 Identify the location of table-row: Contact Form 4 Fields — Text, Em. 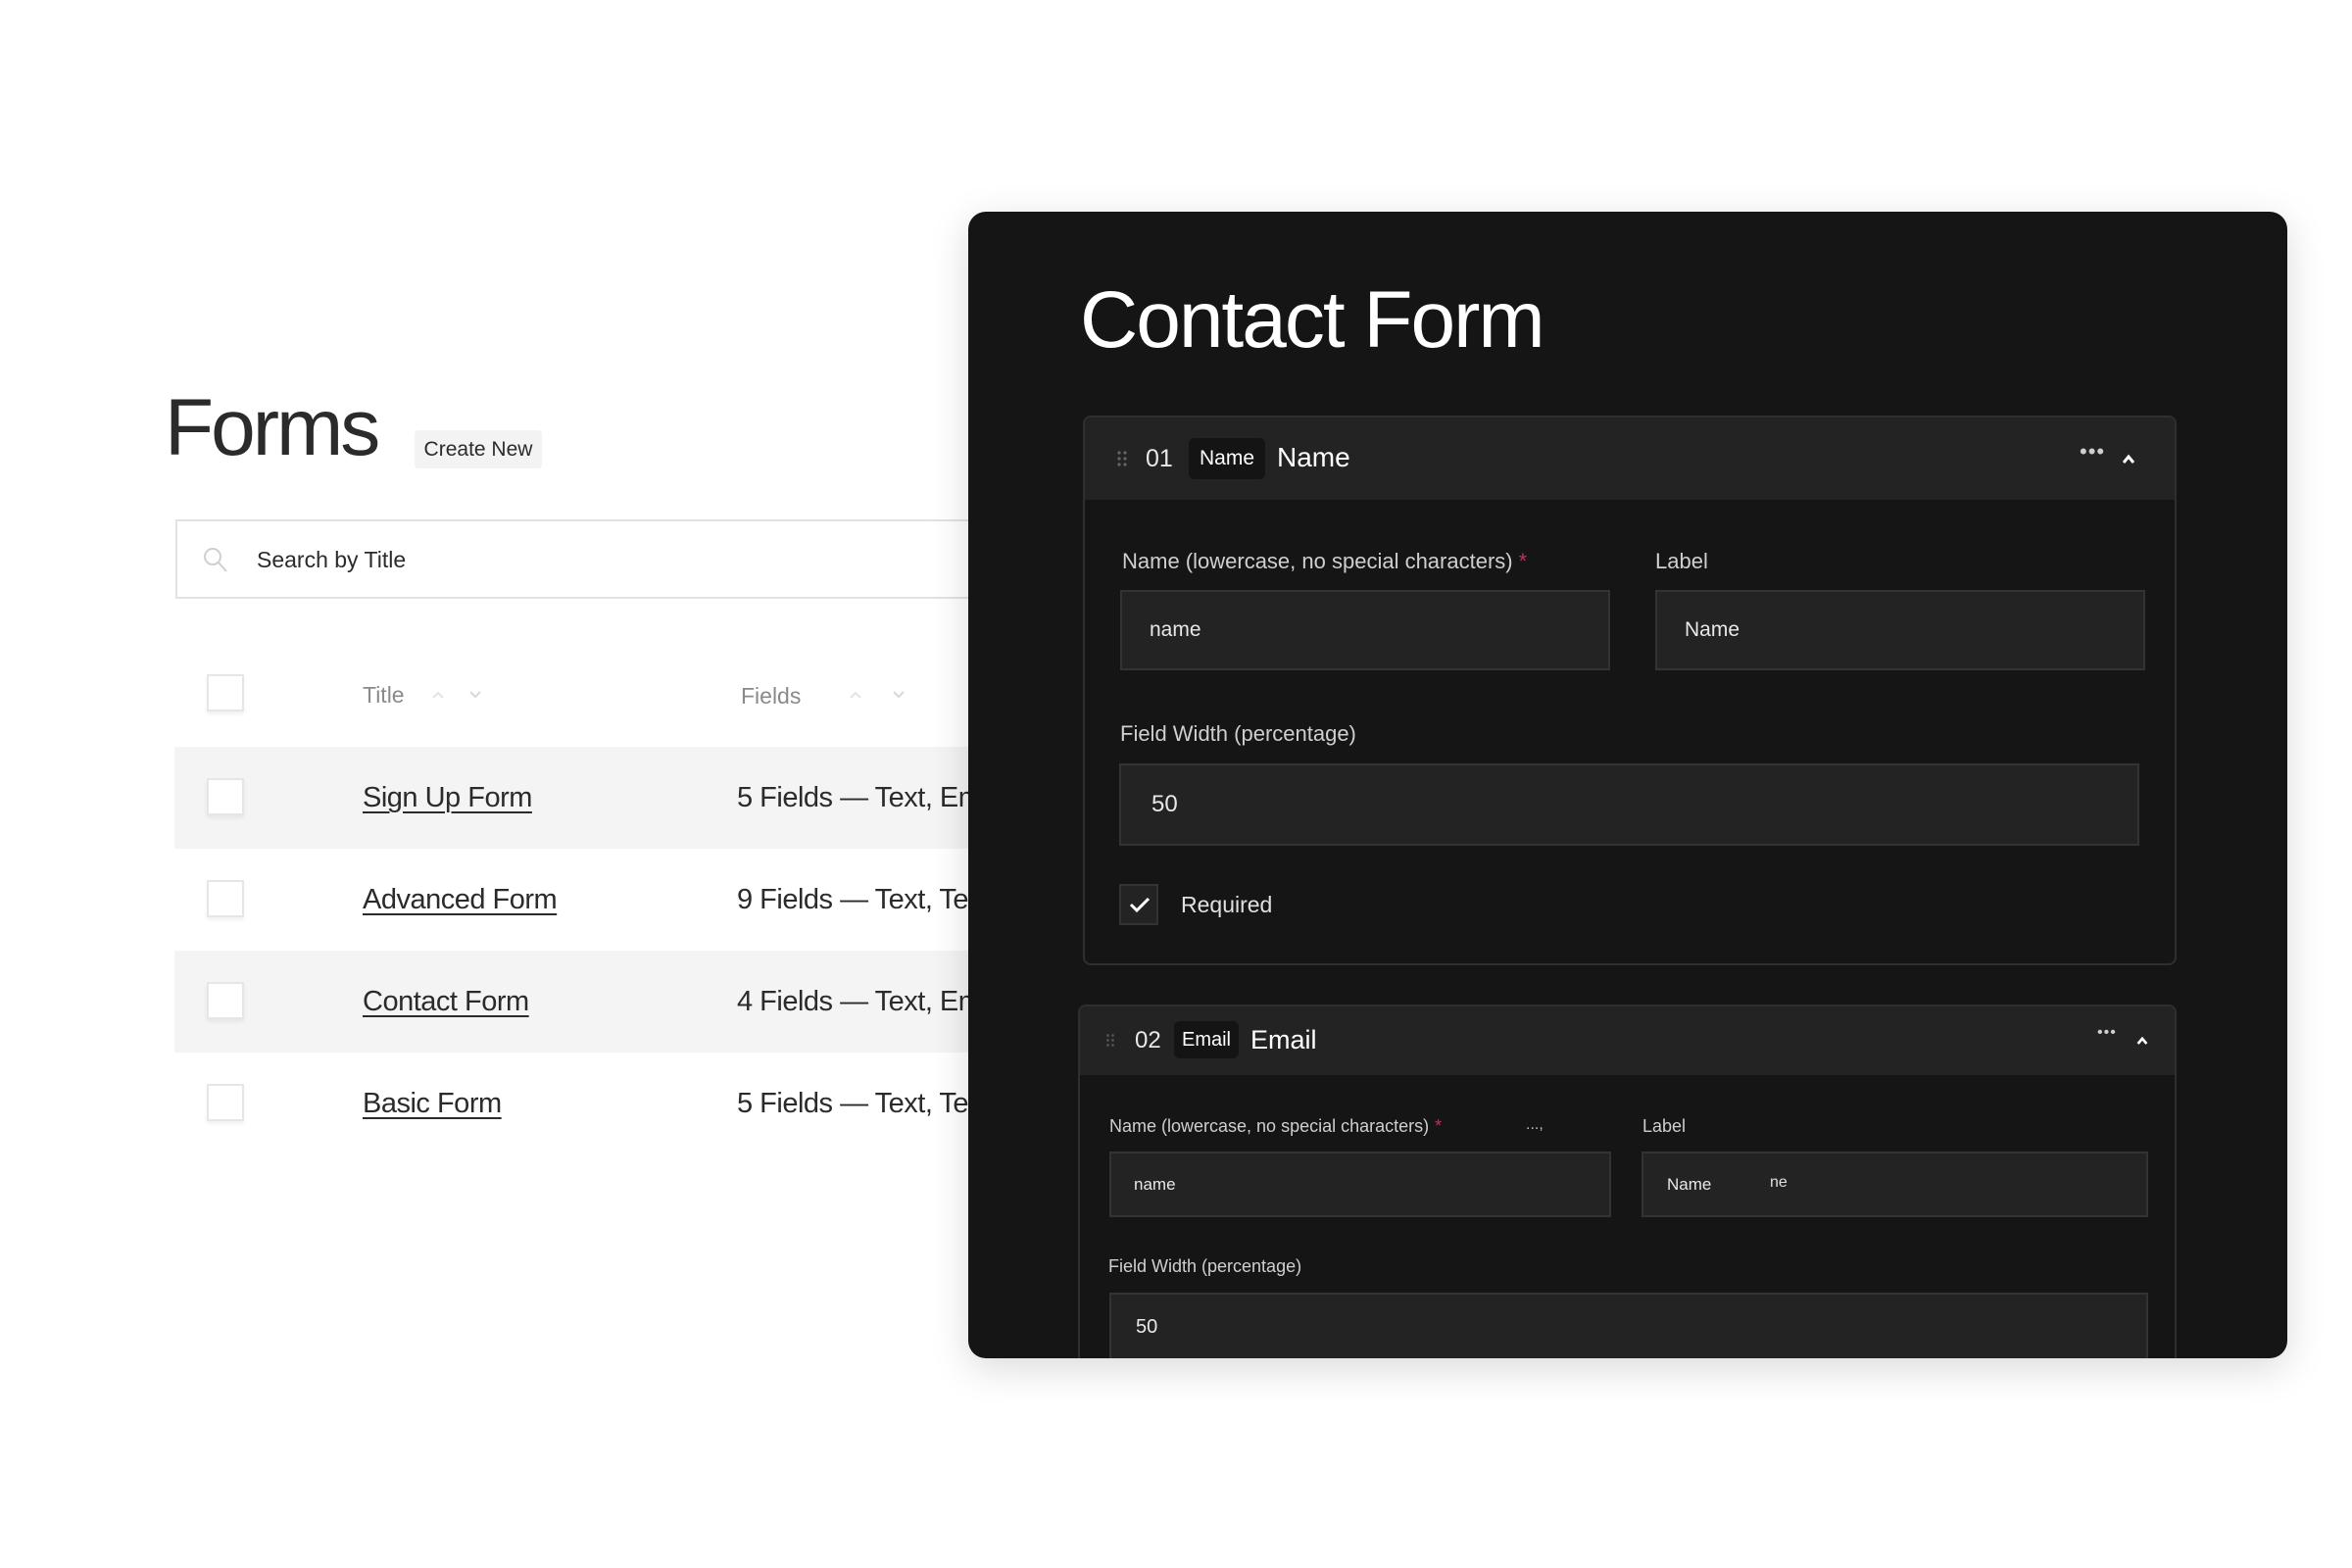
(581, 1002).